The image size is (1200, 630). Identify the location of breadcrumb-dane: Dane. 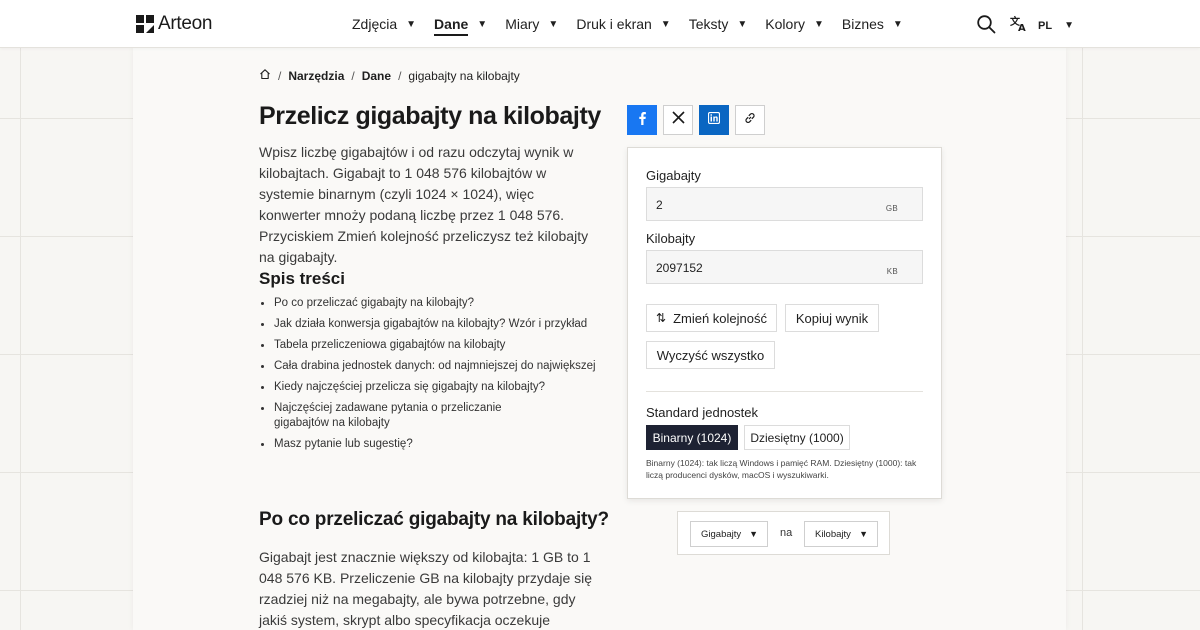
(376, 76).